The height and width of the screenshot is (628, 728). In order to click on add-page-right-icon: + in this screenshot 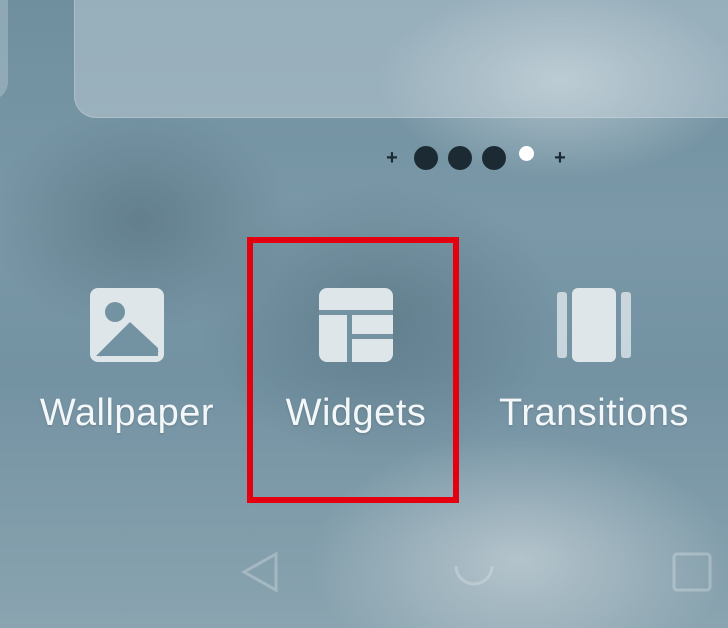, I will do `click(560, 158)`.